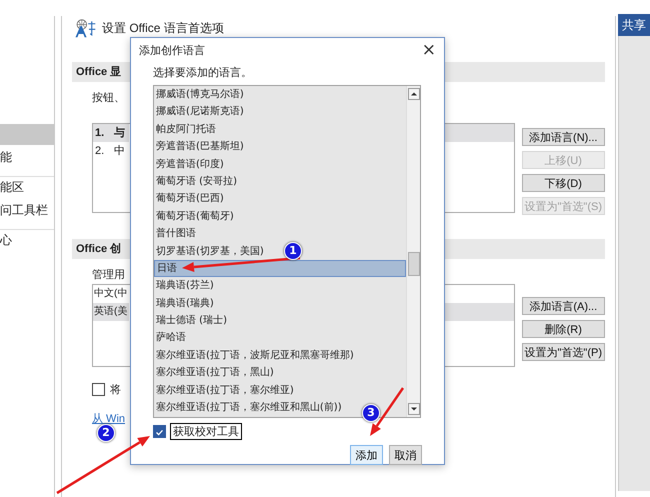 The width and height of the screenshot is (650, 497). I want to click on dialog-button: 添加, so click(366, 455).